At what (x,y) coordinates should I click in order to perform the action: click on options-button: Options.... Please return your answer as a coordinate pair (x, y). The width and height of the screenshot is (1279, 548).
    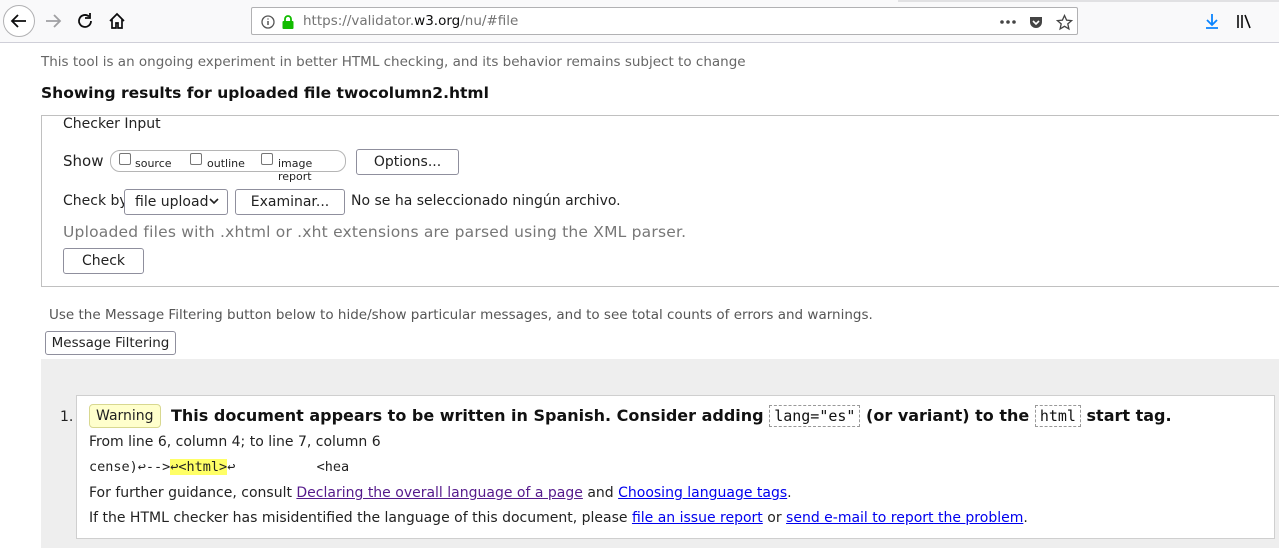
    Looking at the image, I should click on (407, 162).